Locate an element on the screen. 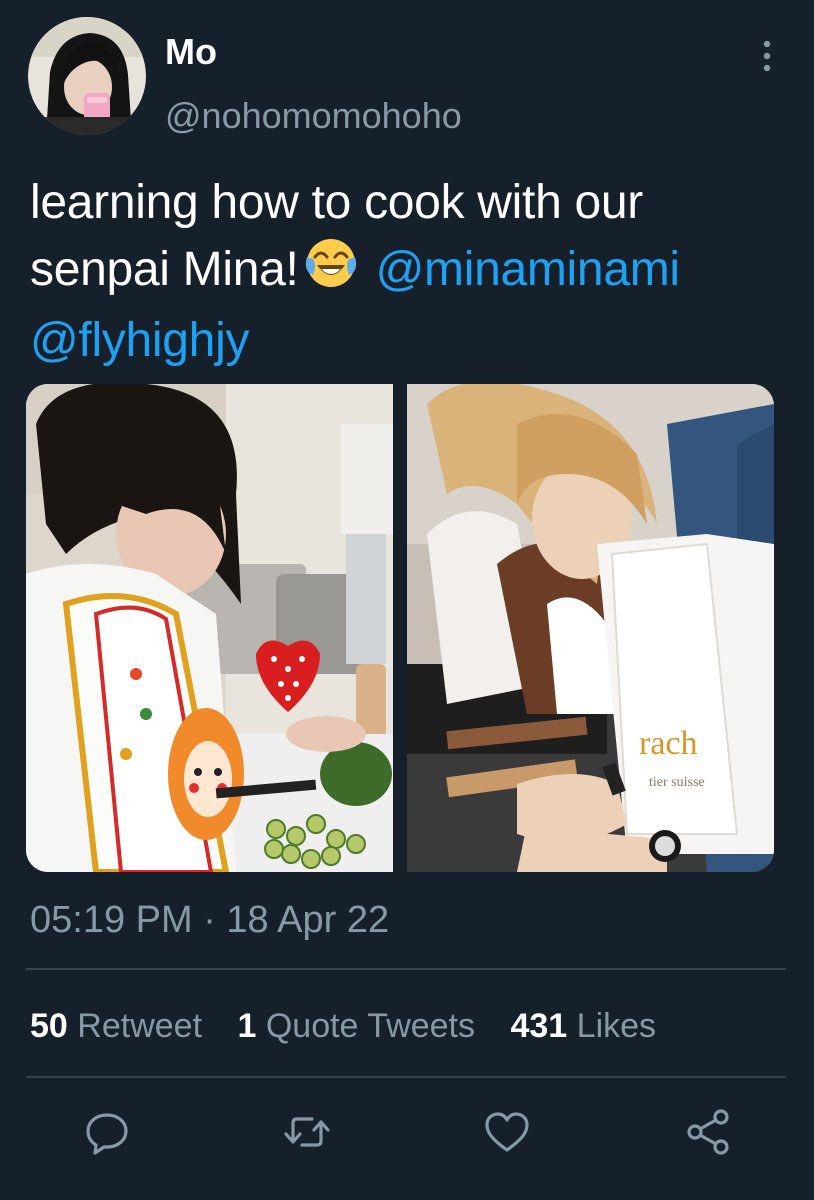  like-count: 431 is located at coordinates (539, 1026).